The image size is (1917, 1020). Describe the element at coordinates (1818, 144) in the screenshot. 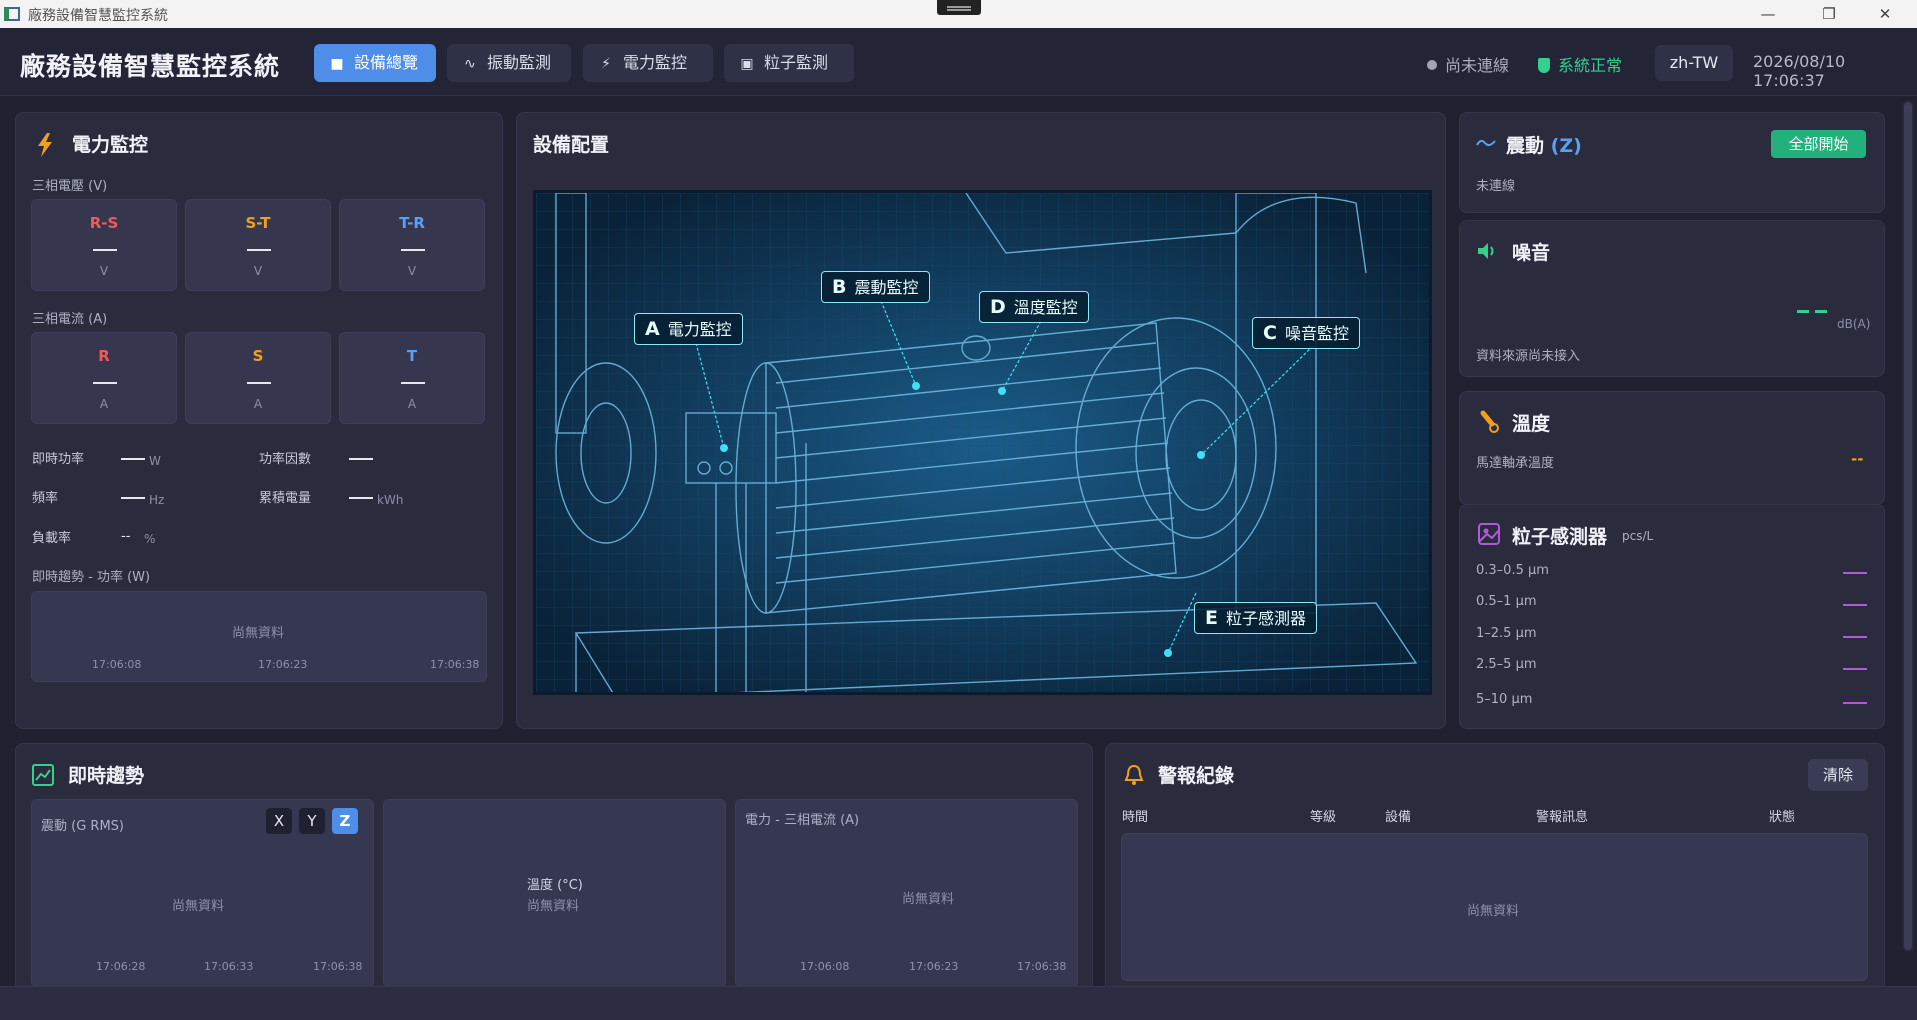

I see `start-all-button: 全部開始` at that location.